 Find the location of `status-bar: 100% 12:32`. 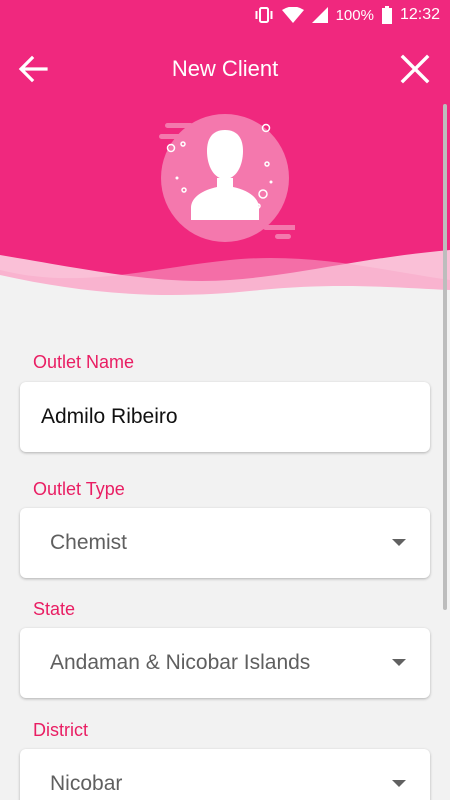

status-bar: 100% 12:32 is located at coordinates (225, 16).